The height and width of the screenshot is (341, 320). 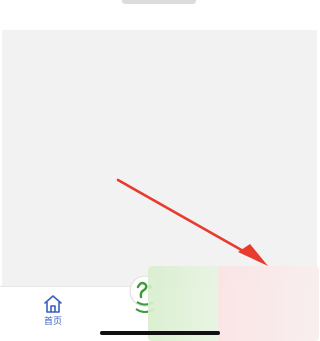 I want to click on blurred-overlay, so click(x=233, y=303).